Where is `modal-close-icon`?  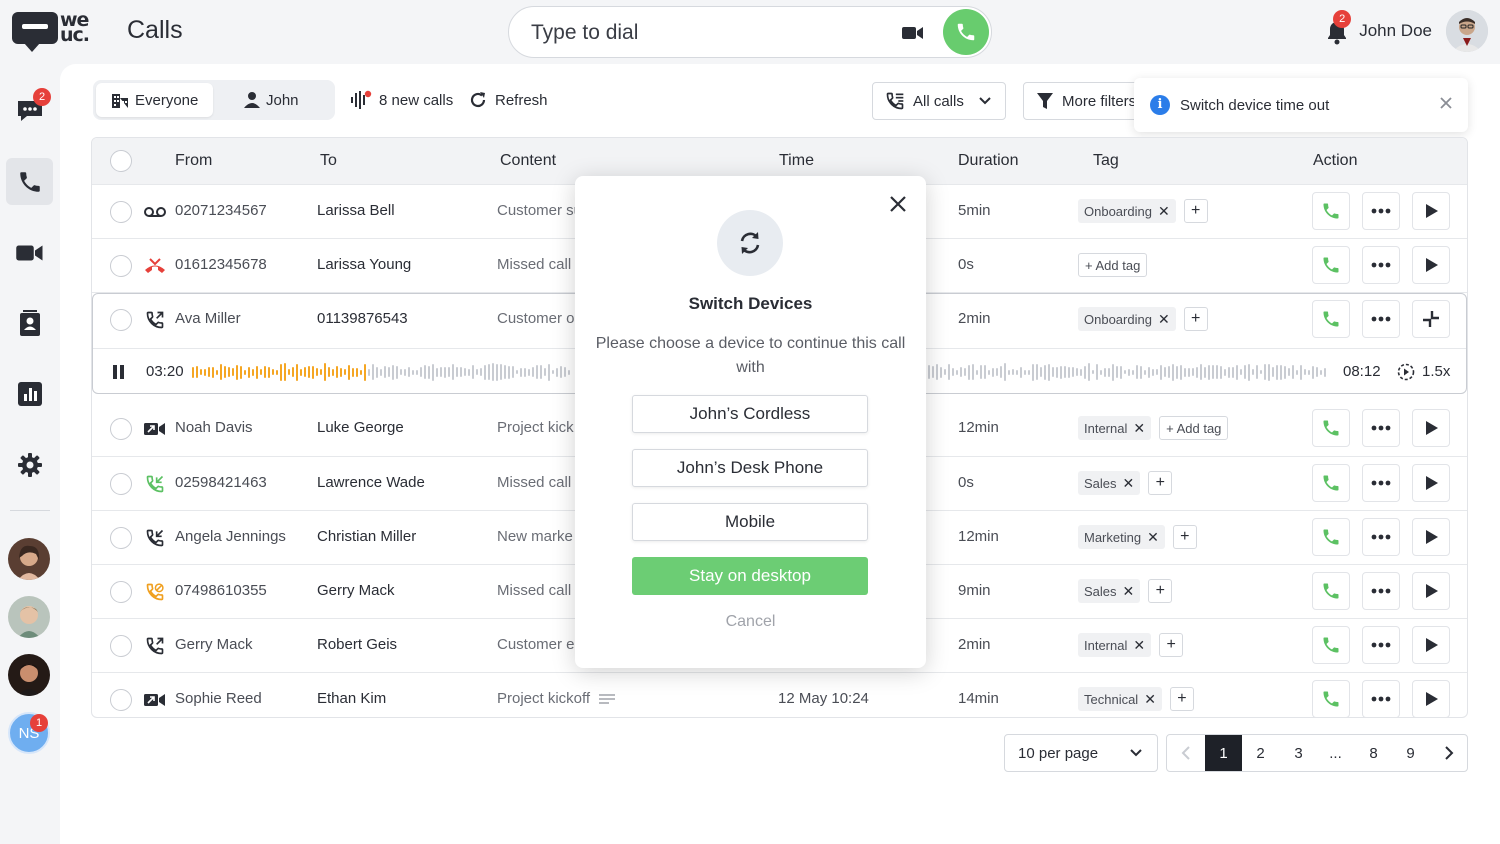
modal-close-icon is located at coordinates (898, 204).